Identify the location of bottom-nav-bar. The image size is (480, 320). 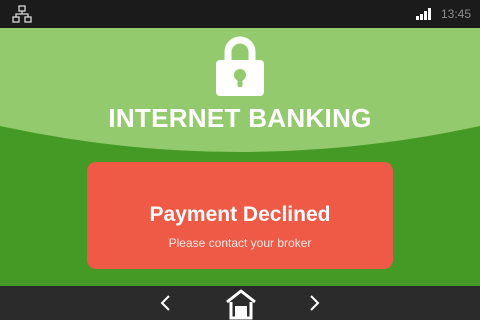
(240, 303).